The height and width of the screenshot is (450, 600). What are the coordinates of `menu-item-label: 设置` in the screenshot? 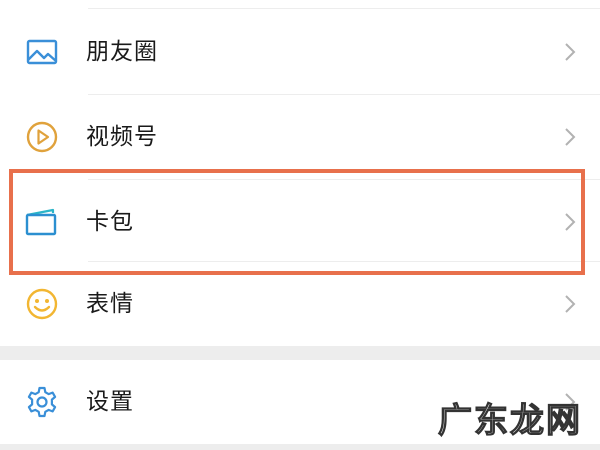 It's located at (110, 402).